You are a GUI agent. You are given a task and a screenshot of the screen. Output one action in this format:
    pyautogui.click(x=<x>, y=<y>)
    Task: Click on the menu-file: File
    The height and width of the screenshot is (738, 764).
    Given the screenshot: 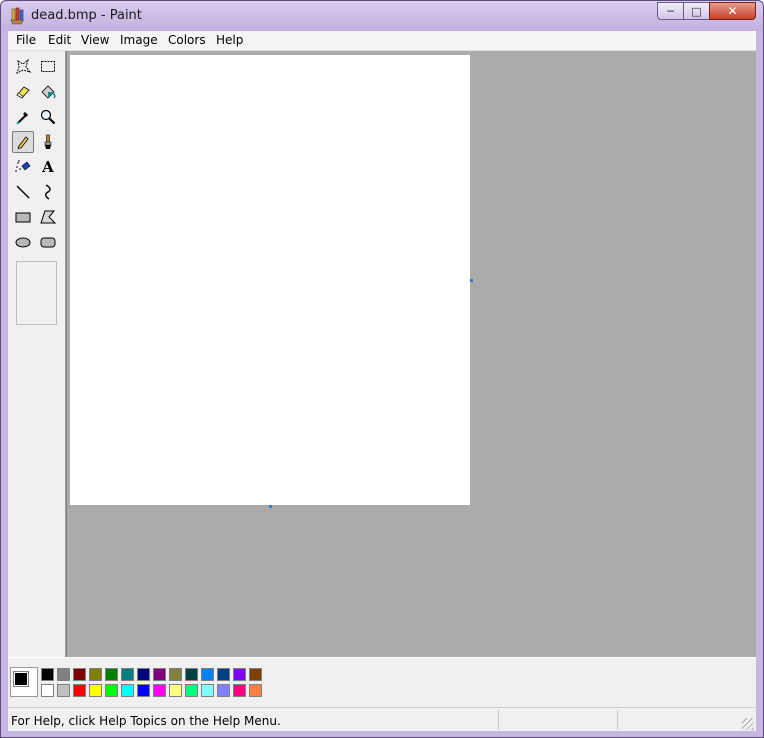 What is the action you would take?
    pyautogui.click(x=26, y=40)
    